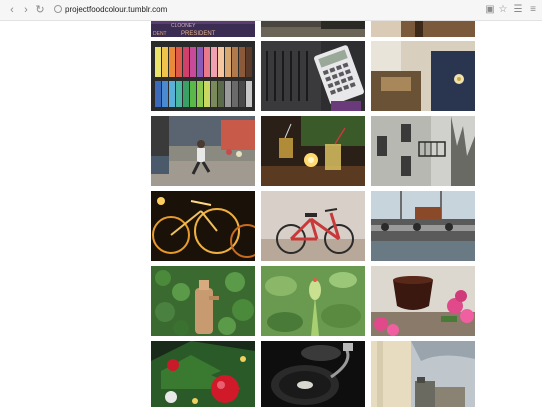  I want to click on bowl-pink-flowers-photo, so click(423, 301).